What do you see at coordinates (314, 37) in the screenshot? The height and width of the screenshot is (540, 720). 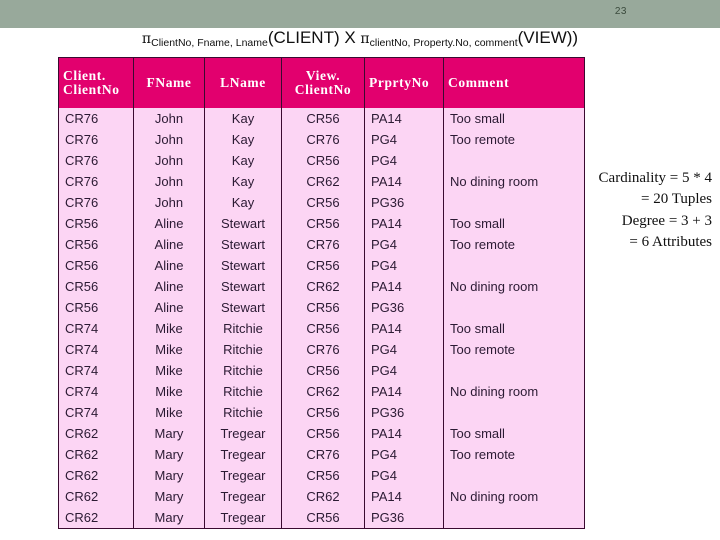 I see `client-relation-label: (CLIENT) X` at bounding box center [314, 37].